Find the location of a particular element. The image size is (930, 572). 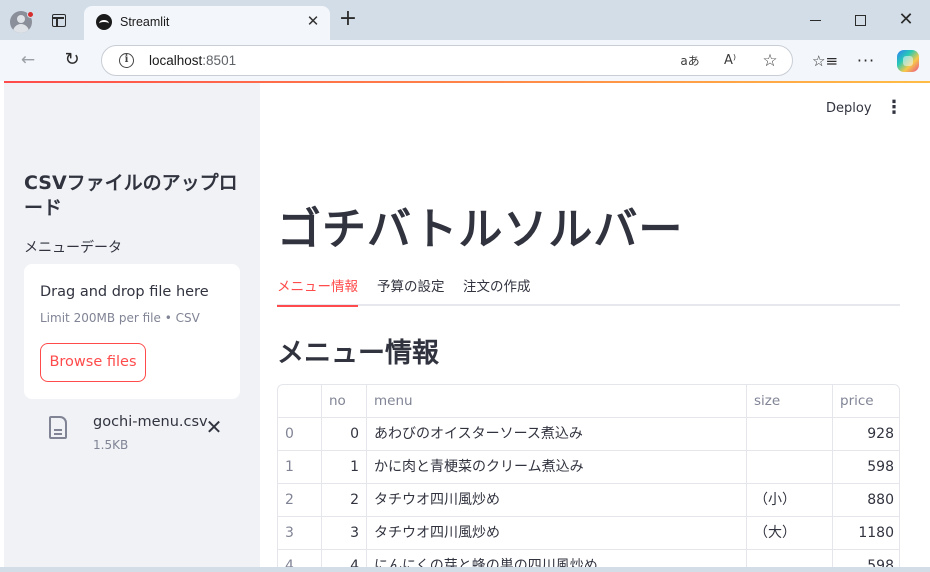

window-bottom-edge is located at coordinates (465, 569).